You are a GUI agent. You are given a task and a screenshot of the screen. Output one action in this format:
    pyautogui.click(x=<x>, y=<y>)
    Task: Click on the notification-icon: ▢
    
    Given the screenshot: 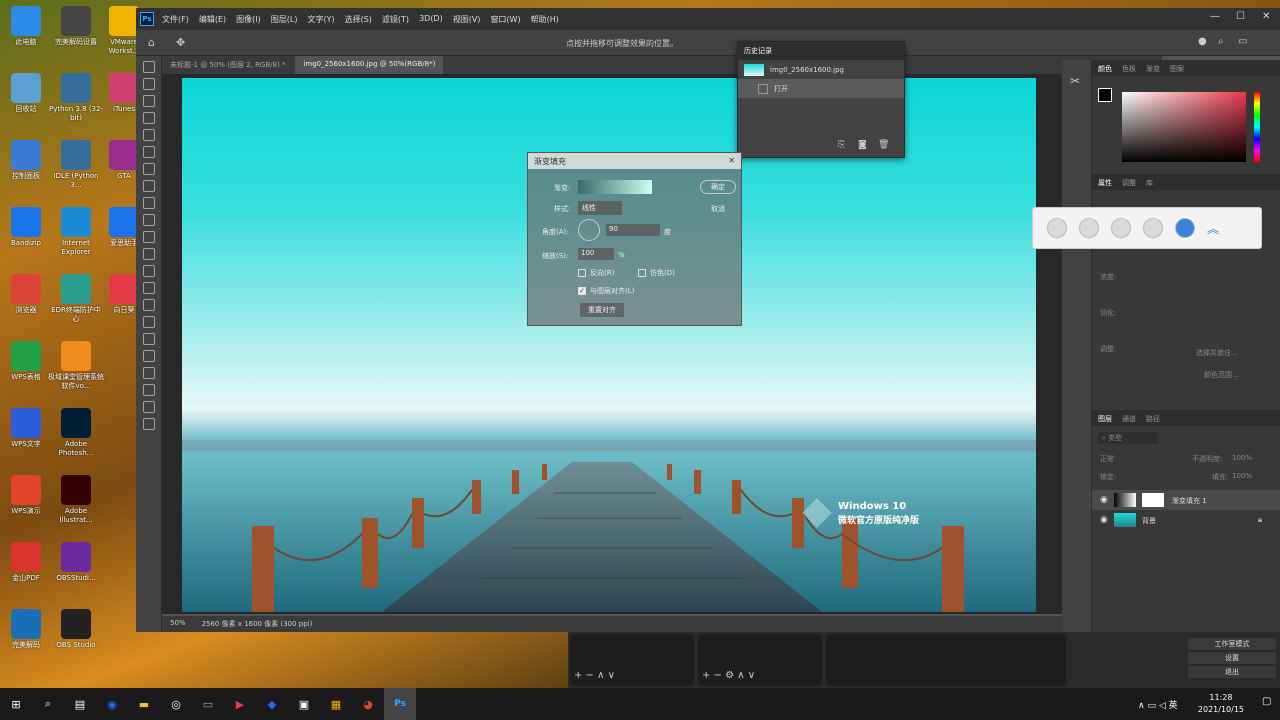 What is the action you would take?
    pyautogui.click(x=1266, y=701)
    